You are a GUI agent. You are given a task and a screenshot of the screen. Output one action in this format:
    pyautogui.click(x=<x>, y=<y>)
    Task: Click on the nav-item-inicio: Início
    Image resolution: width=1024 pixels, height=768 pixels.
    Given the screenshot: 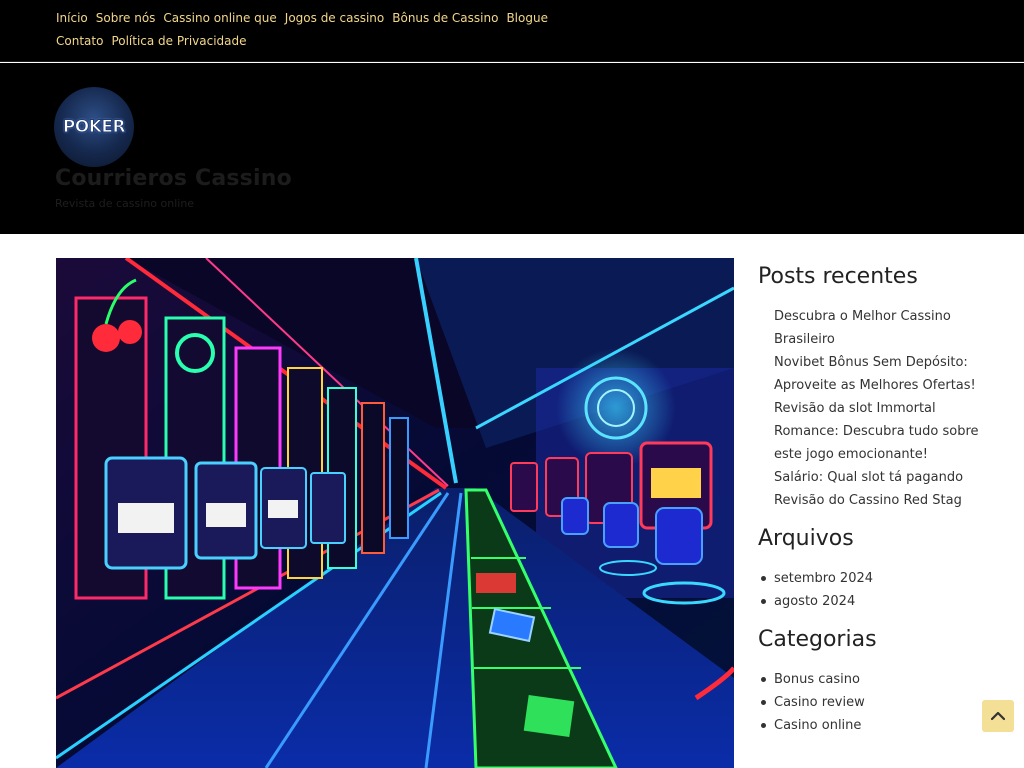 What is the action you would take?
    pyautogui.click(x=72, y=18)
    